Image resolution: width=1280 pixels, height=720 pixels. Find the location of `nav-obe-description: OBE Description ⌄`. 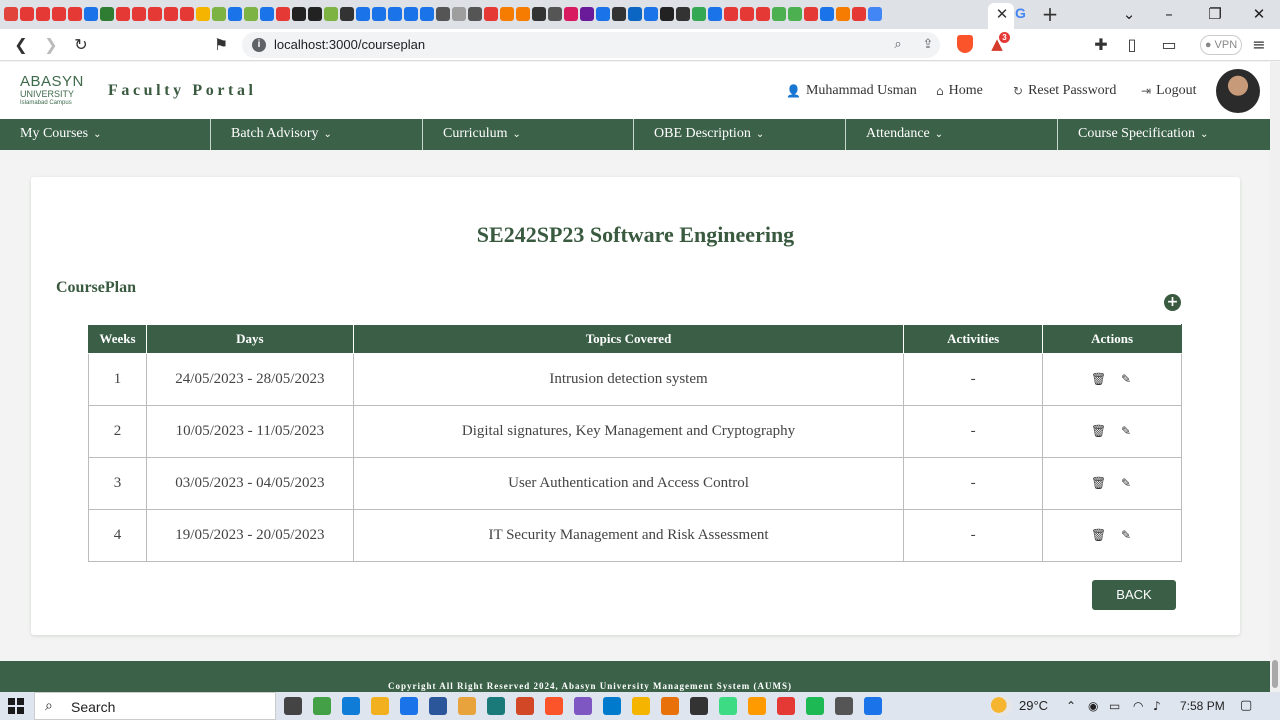

nav-obe-description: OBE Description ⌄ is located at coordinates (740, 134).